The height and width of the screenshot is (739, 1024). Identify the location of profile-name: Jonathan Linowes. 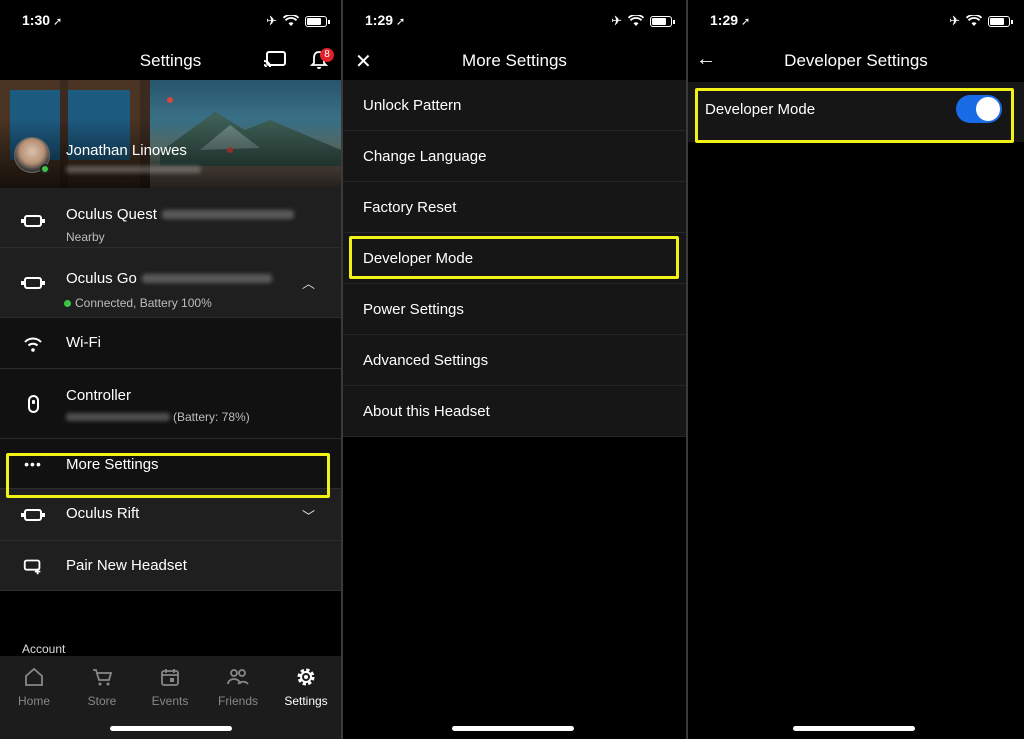
(126, 150).